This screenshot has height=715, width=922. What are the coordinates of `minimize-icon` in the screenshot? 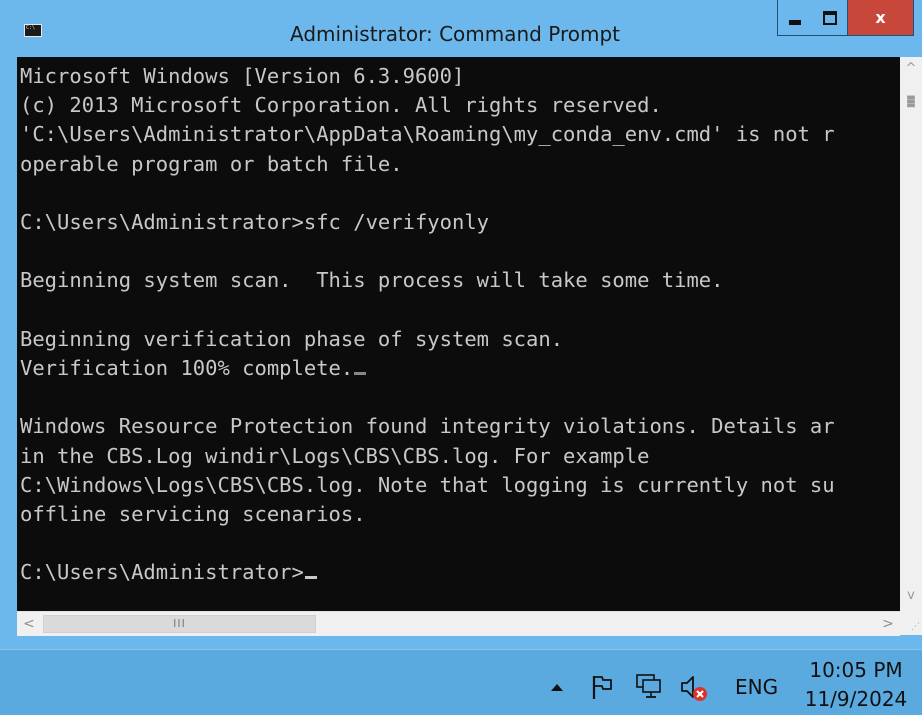 It's located at (795, 22).